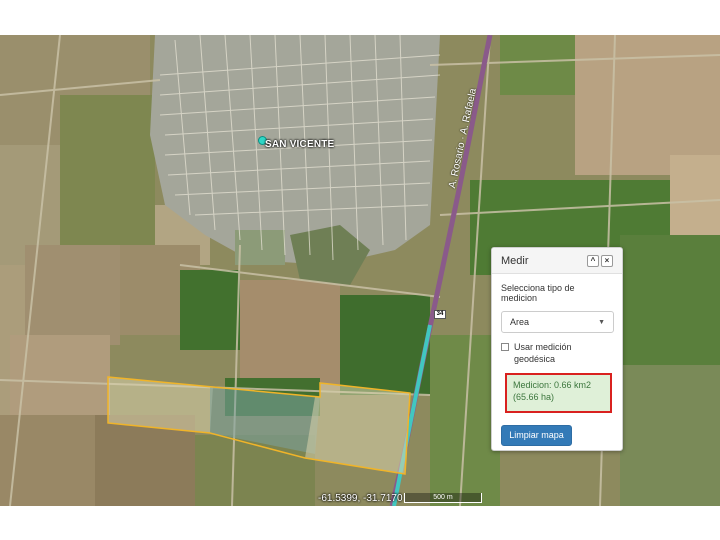 The image size is (720, 540). What do you see at coordinates (557, 261) in the screenshot?
I see `measure-panel-header: Medir ^ ×` at bounding box center [557, 261].